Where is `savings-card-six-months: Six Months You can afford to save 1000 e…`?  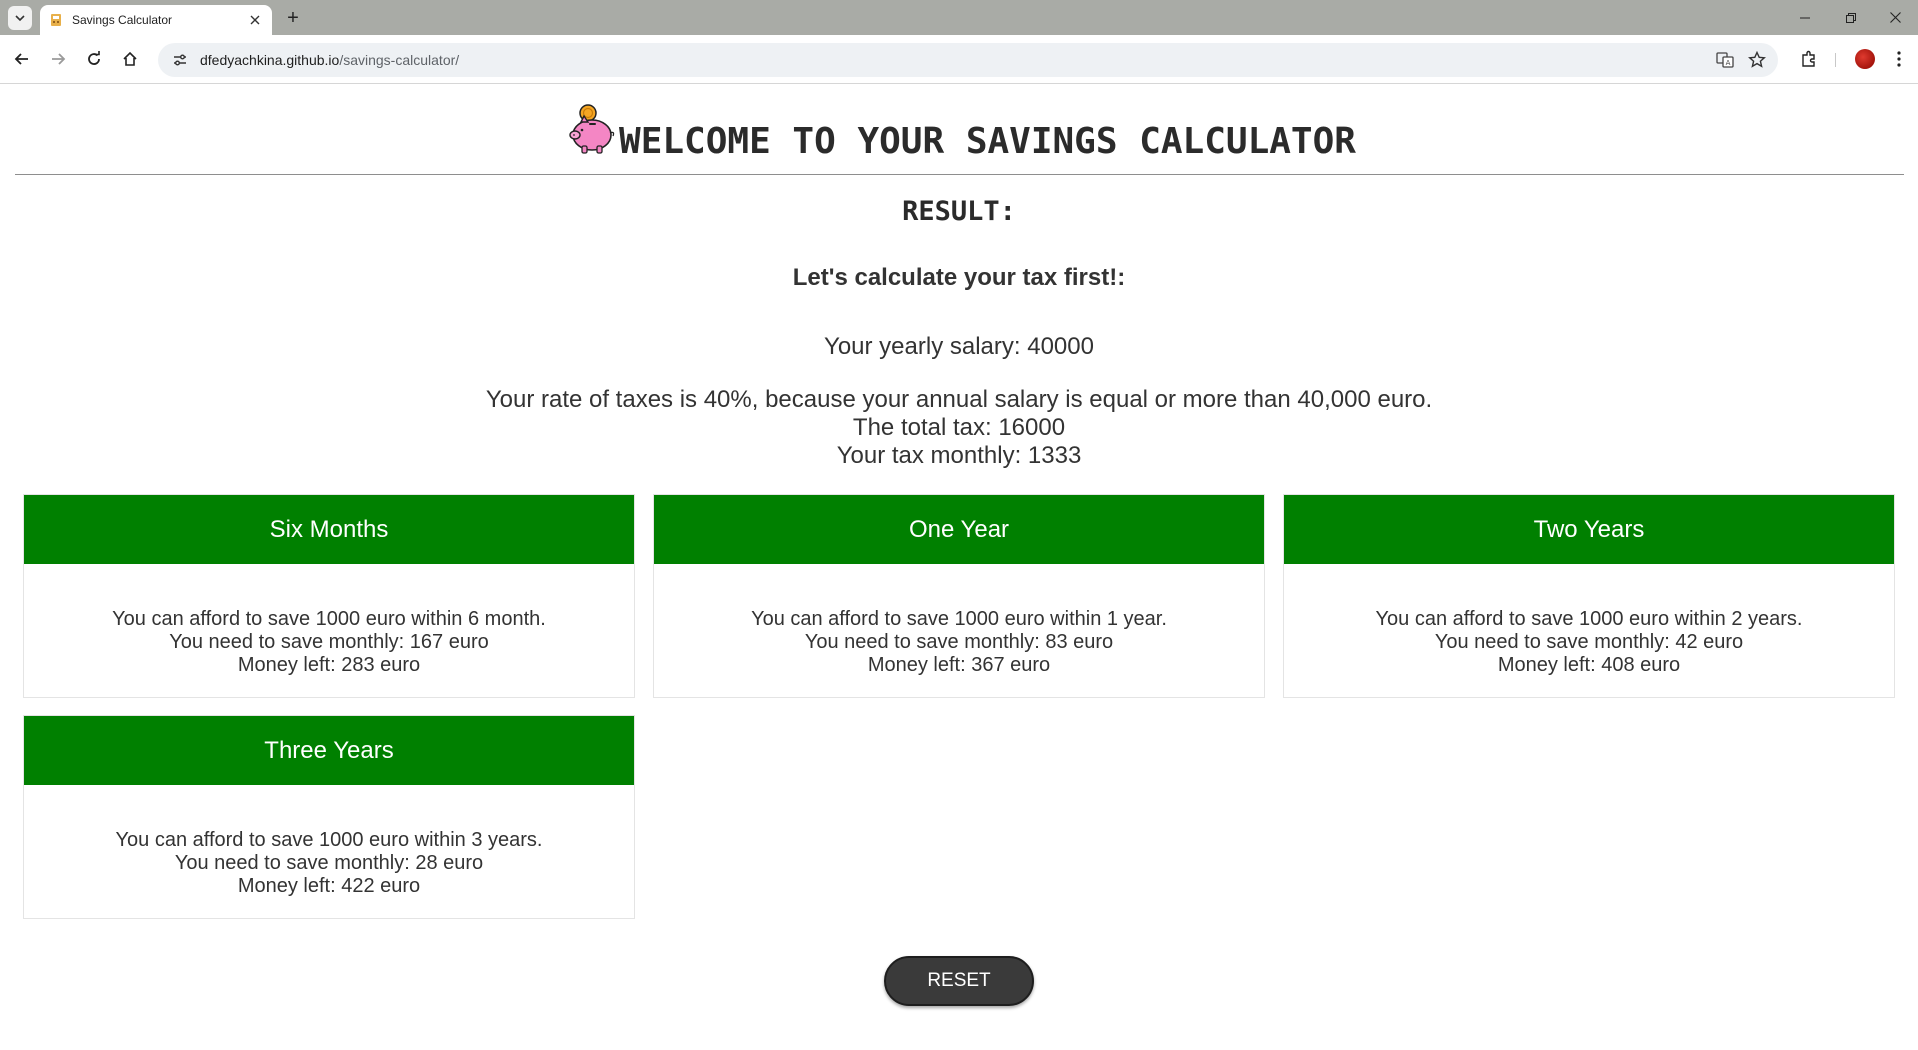 savings-card-six-months: Six Months You can afford to save 1000 e… is located at coordinates (329, 596).